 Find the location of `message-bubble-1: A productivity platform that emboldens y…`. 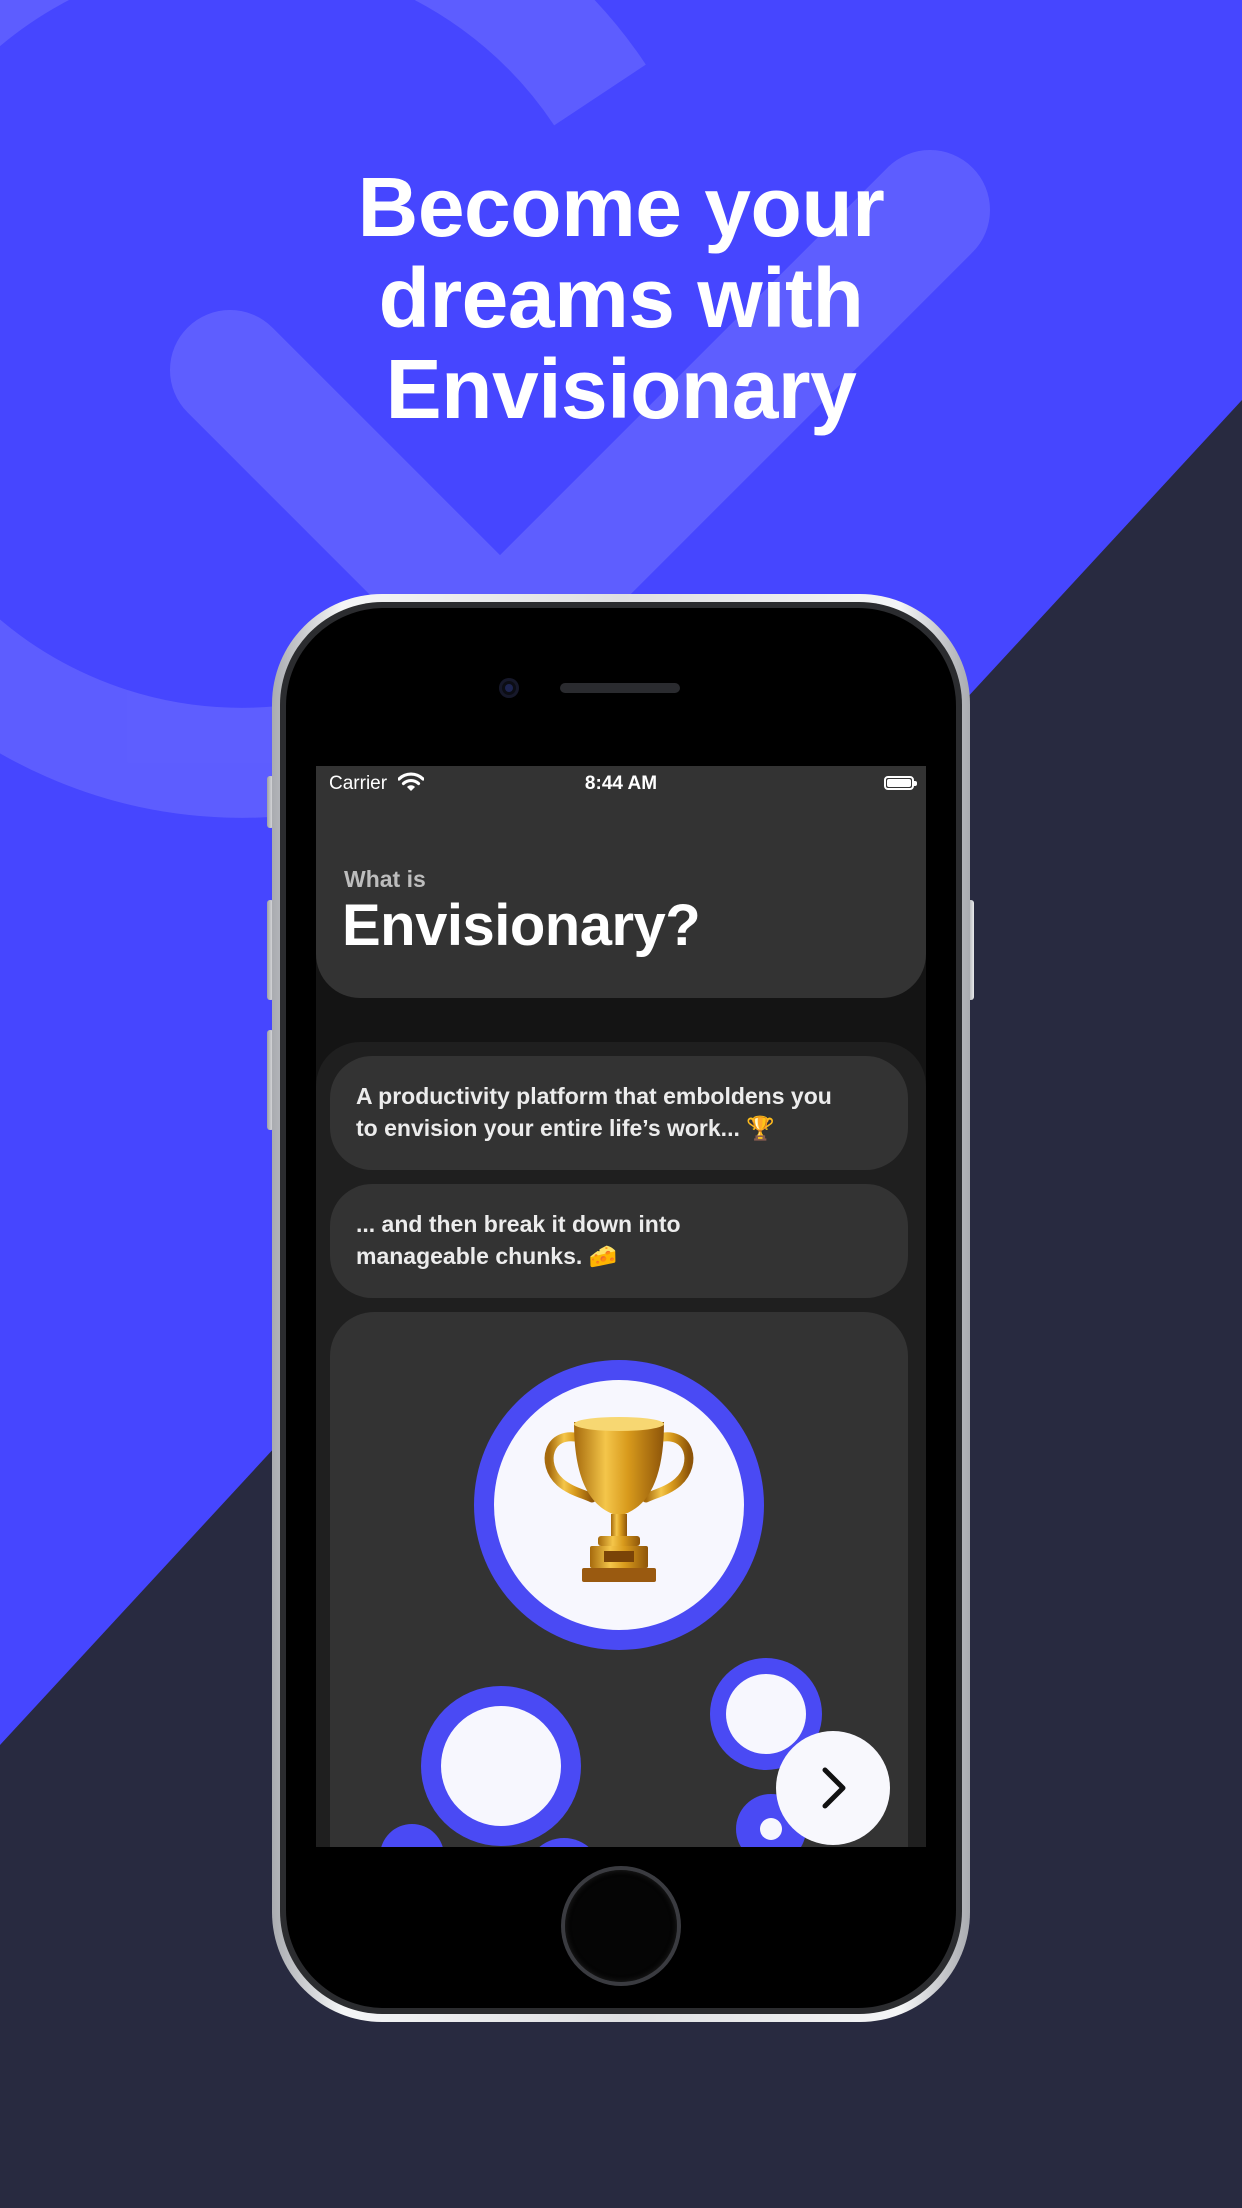

message-bubble-1: A productivity platform that emboldens y… is located at coordinates (619, 1113).